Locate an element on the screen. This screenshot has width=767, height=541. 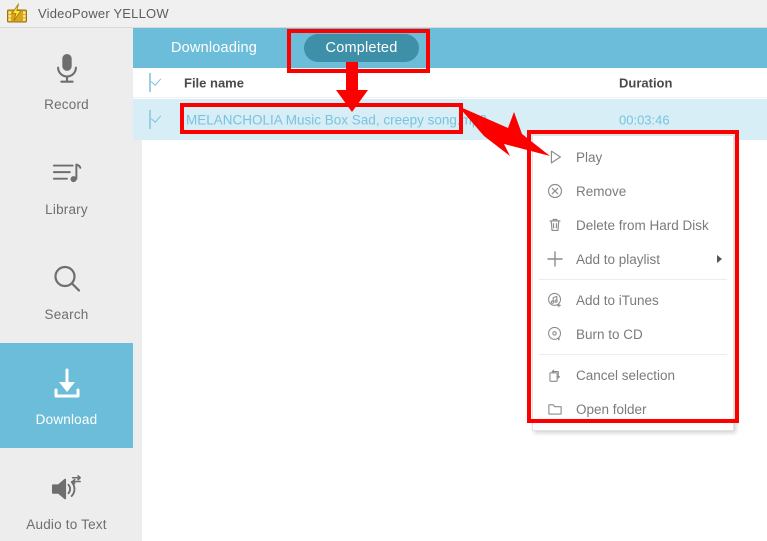
sidebar-item-search: Search is located at coordinates (66, 290).